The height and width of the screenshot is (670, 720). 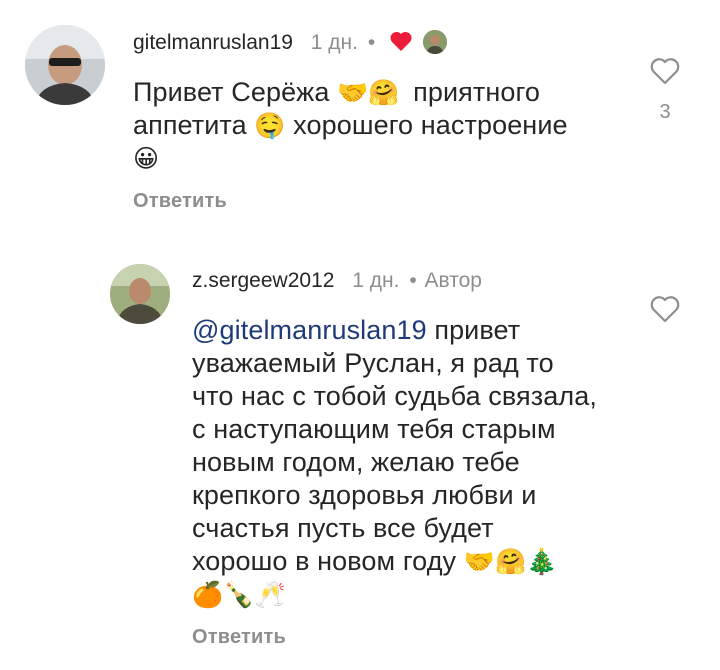 I want to click on username: gitelmanruslan19, so click(x=213, y=42).